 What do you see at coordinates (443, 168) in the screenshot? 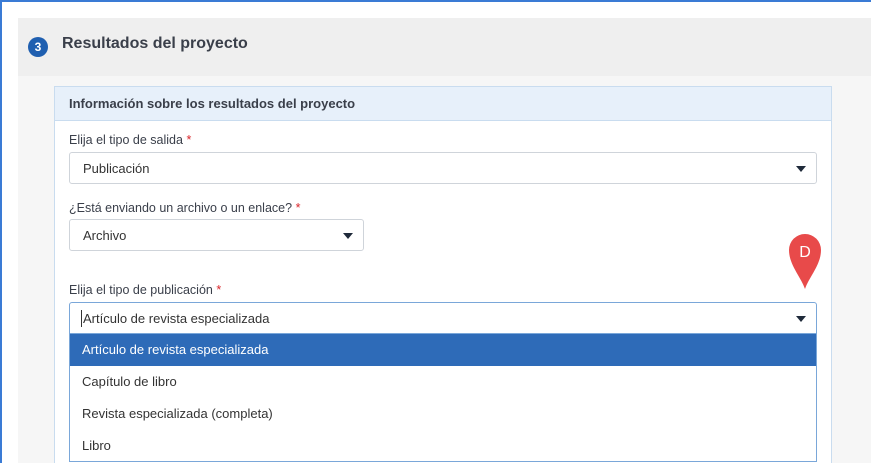
I see `output-type-select: Publicación` at bounding box center [443, 168].